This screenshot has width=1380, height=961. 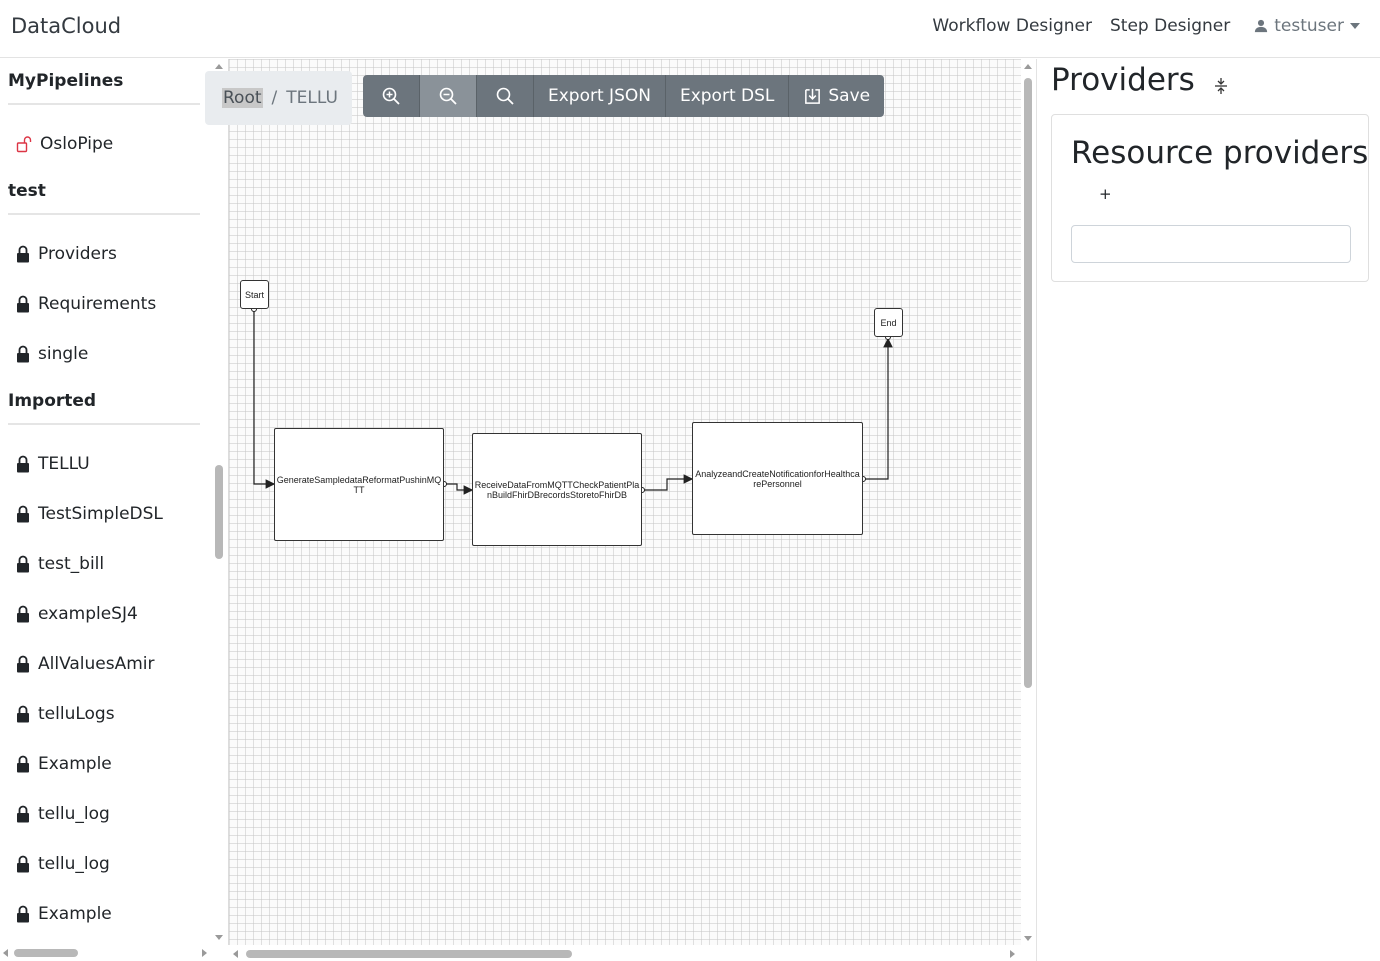 I want to click on edge-step1-step2, so click(x=459, y=489).